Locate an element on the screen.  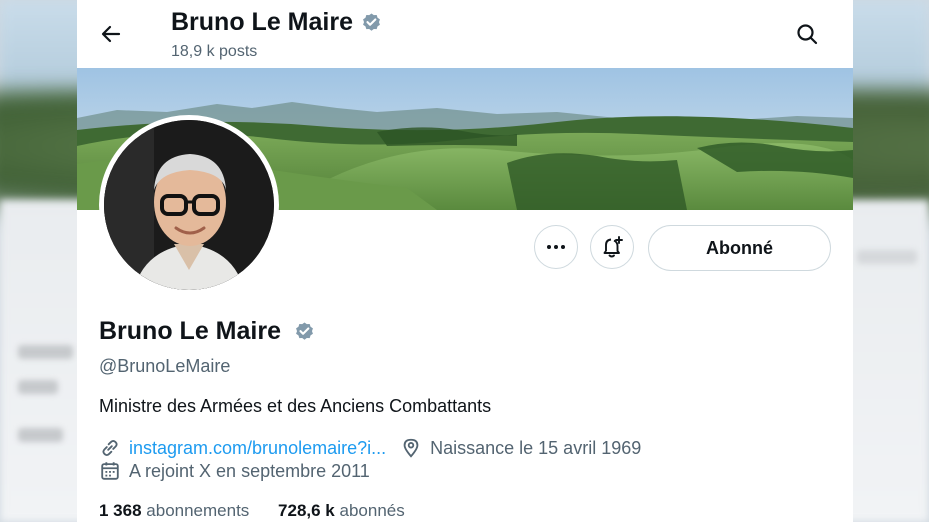
profile-avatar is located at coordinates (189, 205).